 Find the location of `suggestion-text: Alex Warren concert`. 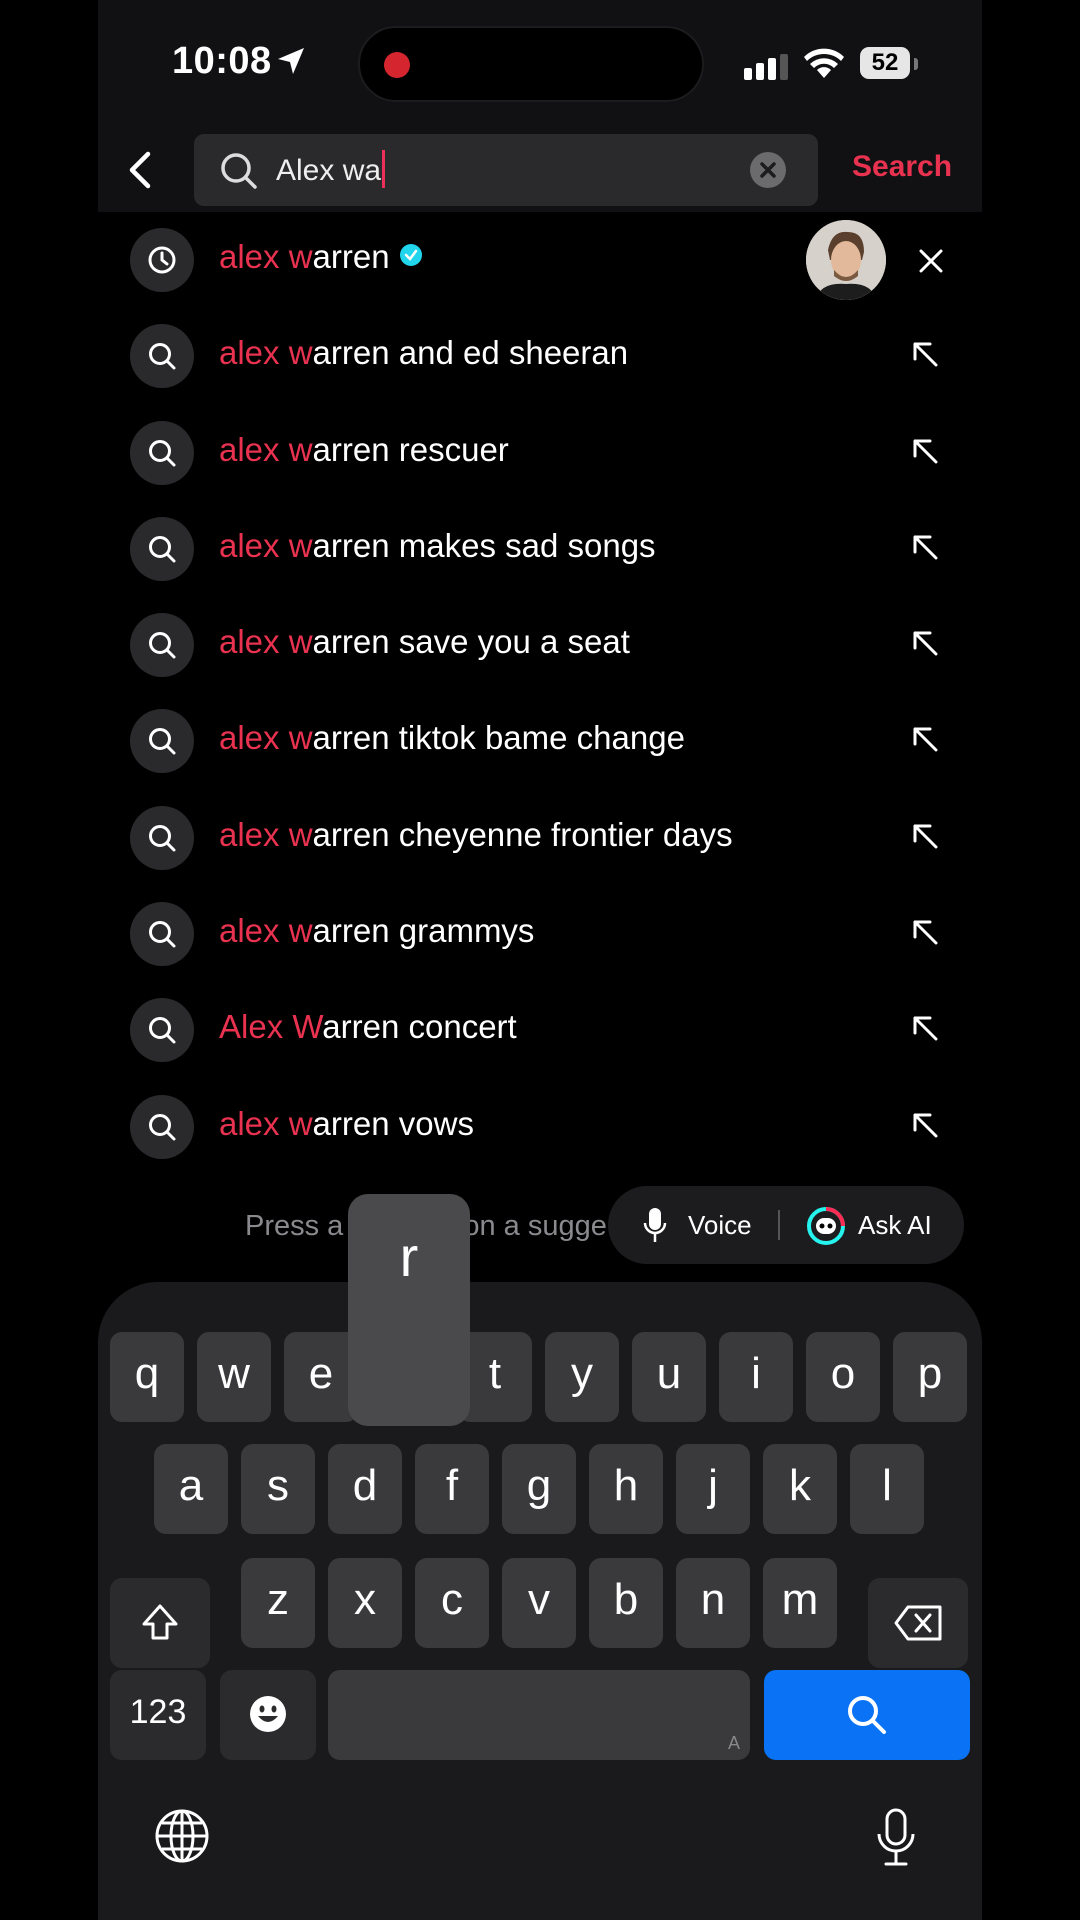

suggestion-text: Alex Warren concert is located at coordinates (368, 1027).